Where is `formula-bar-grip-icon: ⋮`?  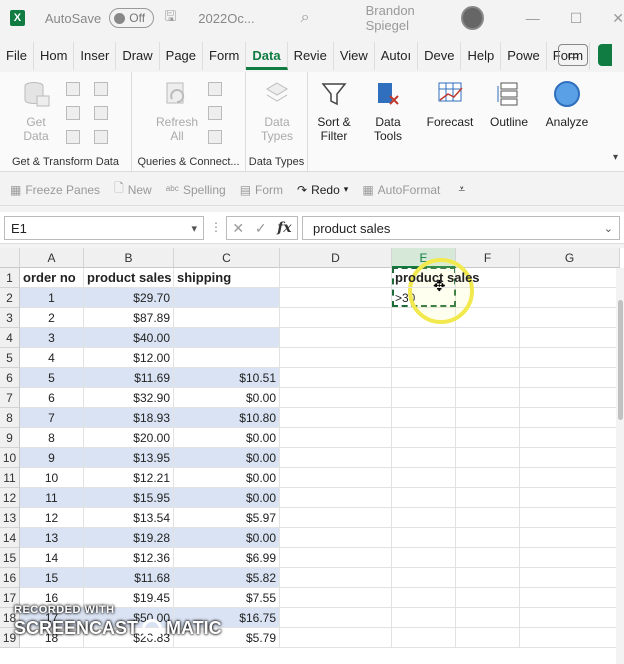
formula-bar-grip-icon: ⋮ is located at coordinates (216, 227).